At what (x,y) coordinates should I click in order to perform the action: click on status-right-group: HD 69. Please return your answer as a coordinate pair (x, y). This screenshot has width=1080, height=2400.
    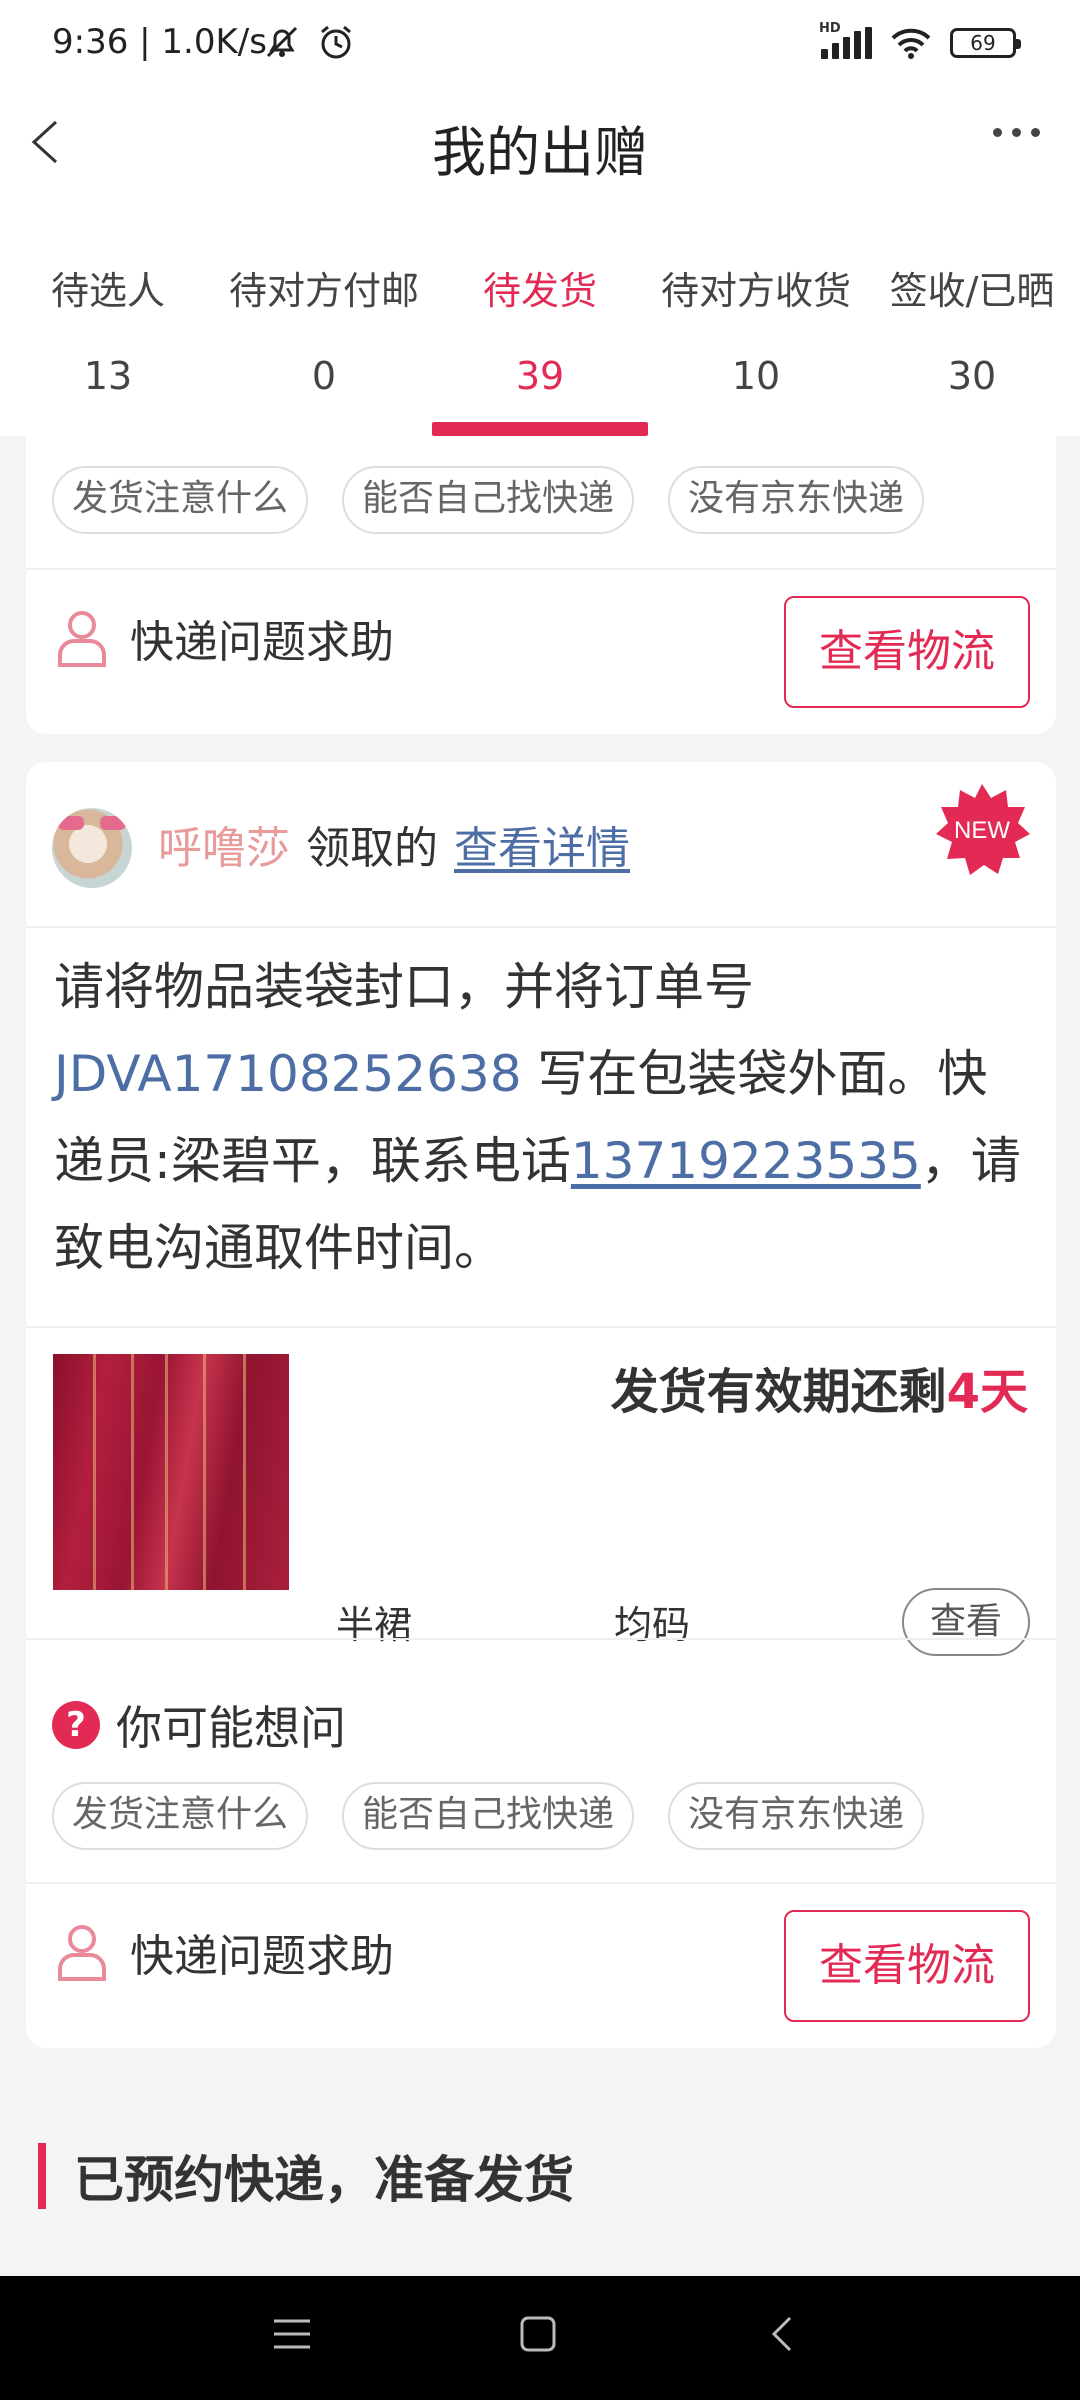
    Looking at the image, I should click on (920, 40).